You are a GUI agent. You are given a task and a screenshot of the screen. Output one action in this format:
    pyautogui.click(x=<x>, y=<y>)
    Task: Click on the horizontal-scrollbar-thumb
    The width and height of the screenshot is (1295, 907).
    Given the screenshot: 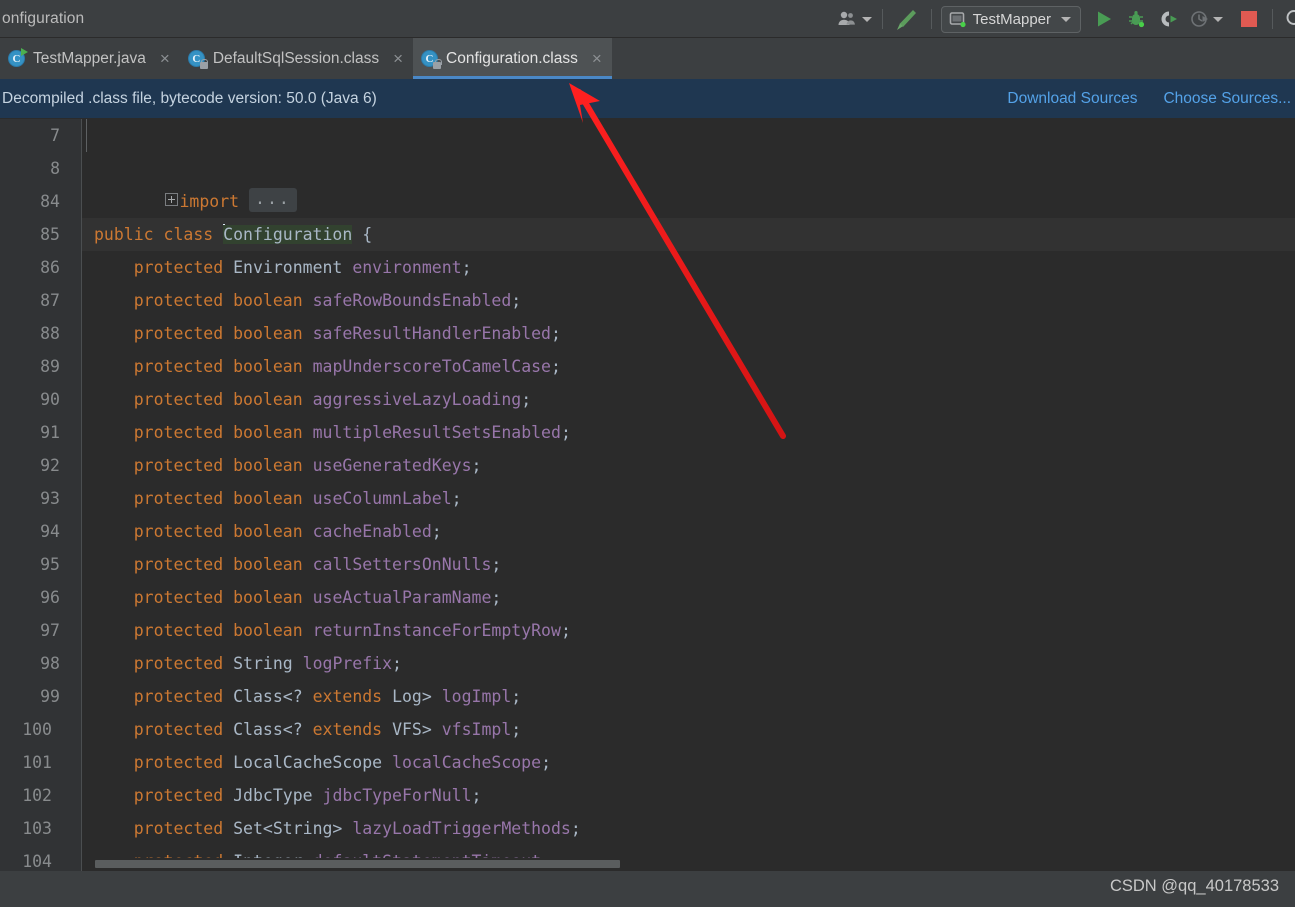 What is the action you would take?
    pyautogui.click(x=357, y=864)
    